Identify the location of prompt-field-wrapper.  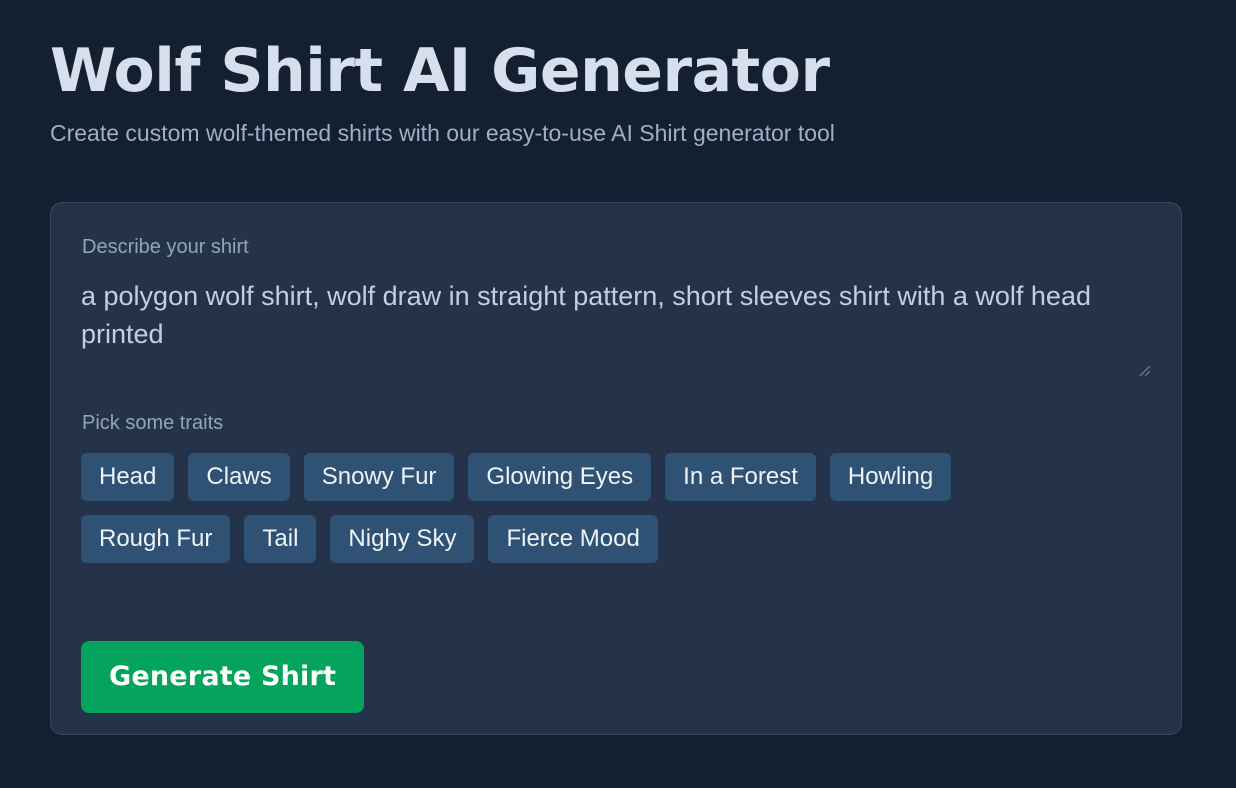
(616, 327).